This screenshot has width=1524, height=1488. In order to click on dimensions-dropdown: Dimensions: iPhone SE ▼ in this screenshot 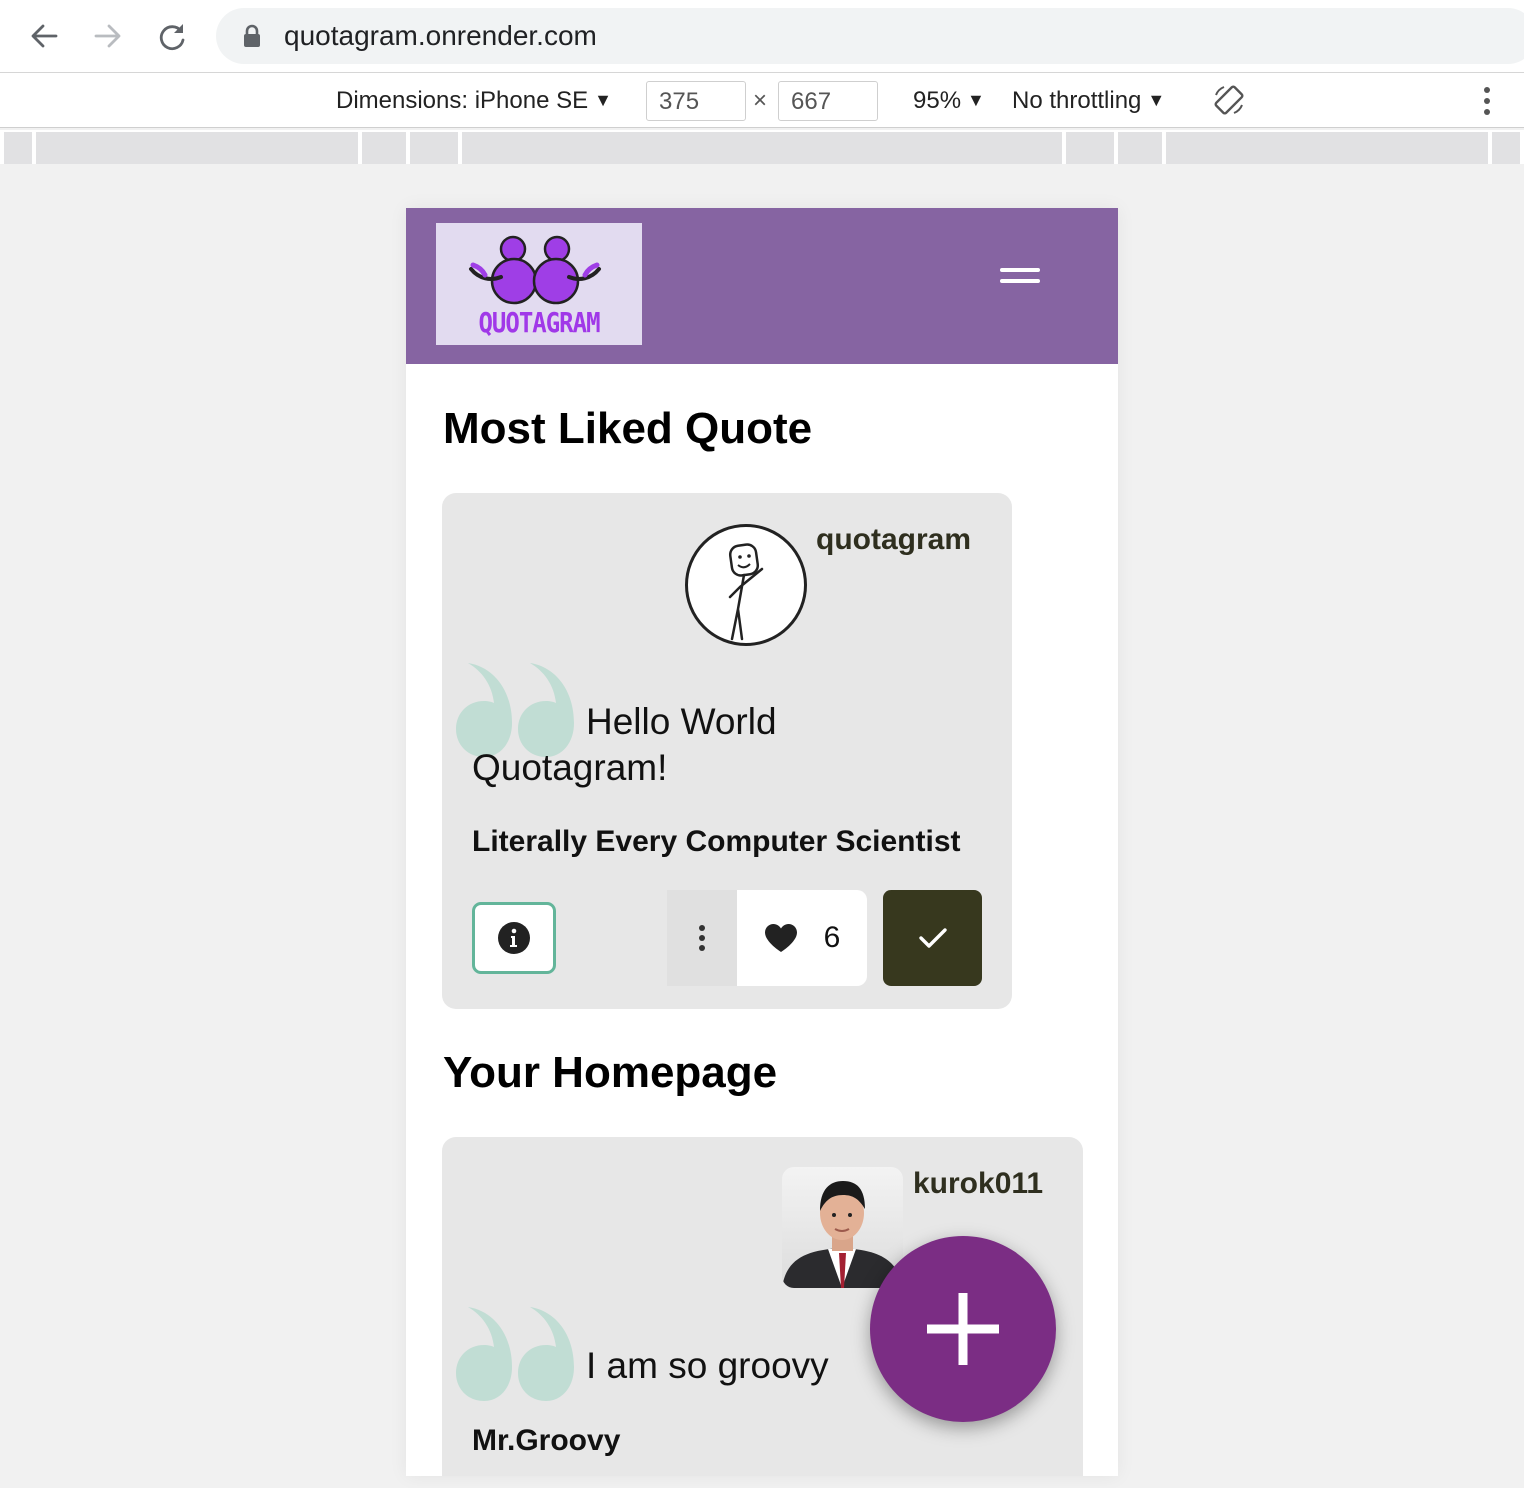, I will do `click(474, 101)`.